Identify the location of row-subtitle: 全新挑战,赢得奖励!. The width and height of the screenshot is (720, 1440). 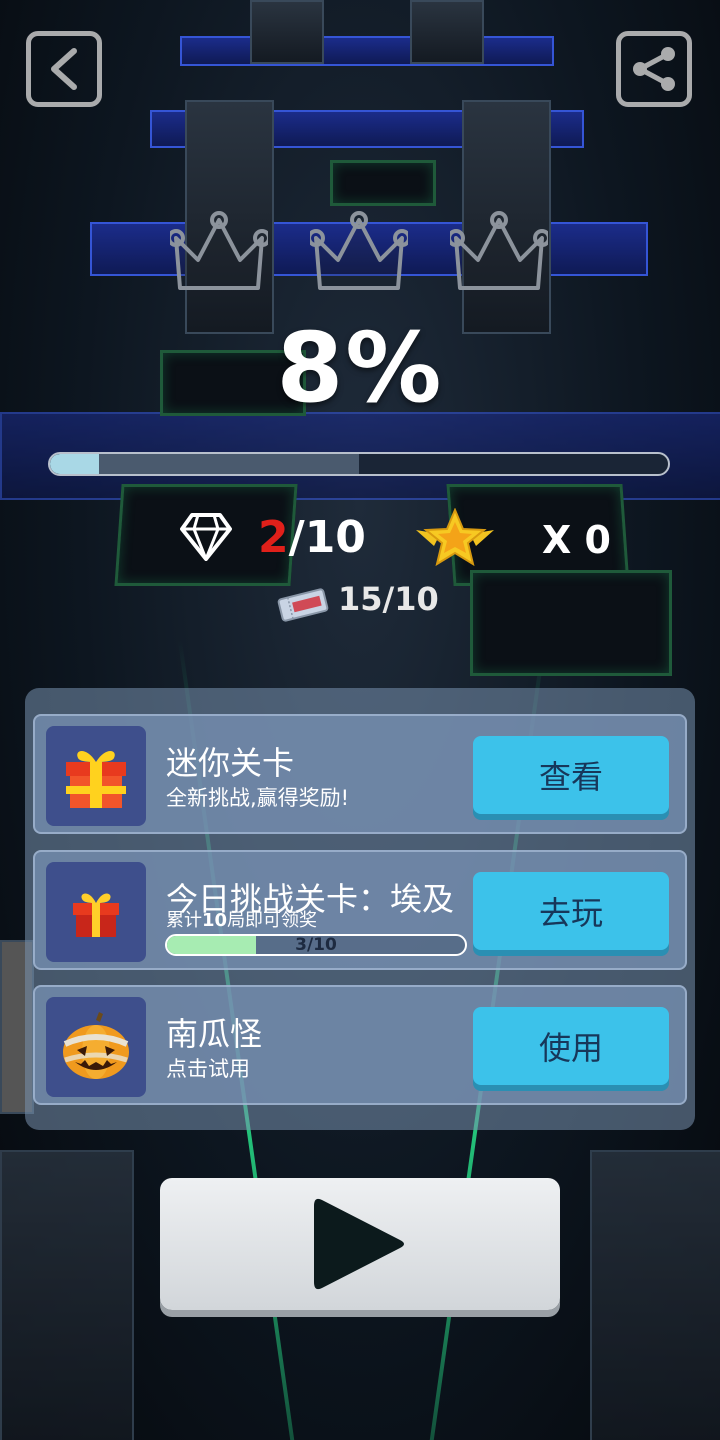
(258, 798).